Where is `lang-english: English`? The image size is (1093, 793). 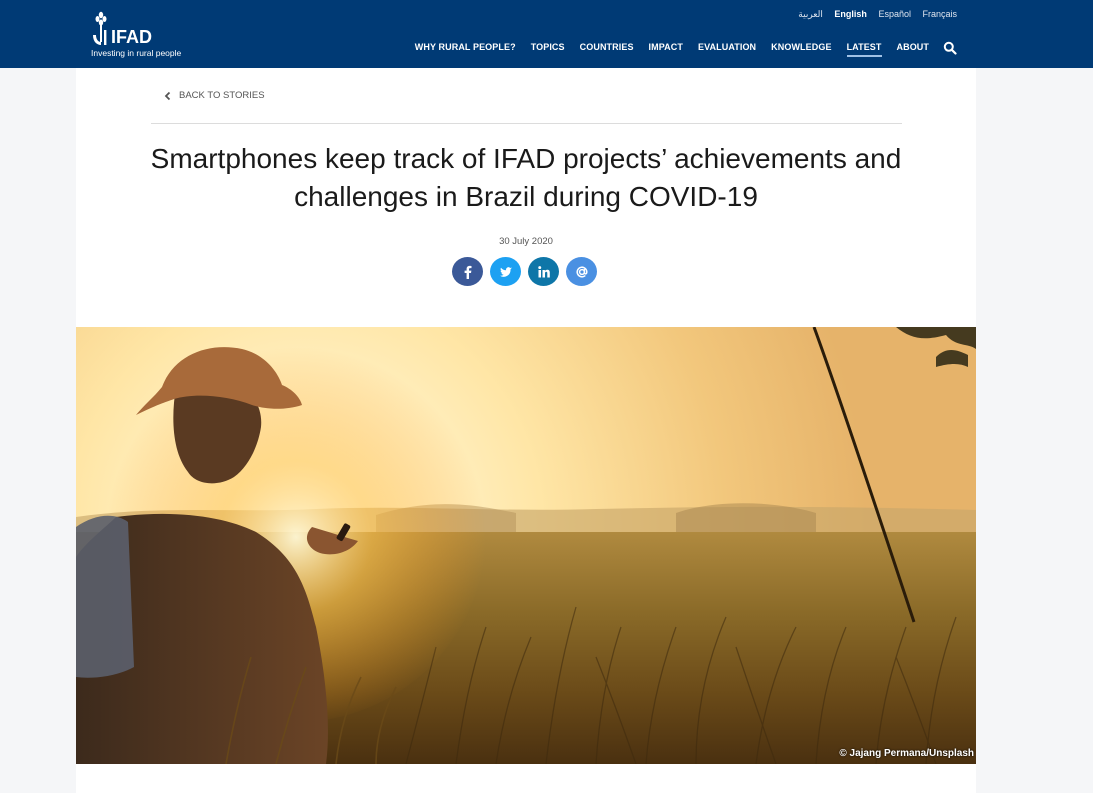
lang-english: English is located at coordinates (850, 14).